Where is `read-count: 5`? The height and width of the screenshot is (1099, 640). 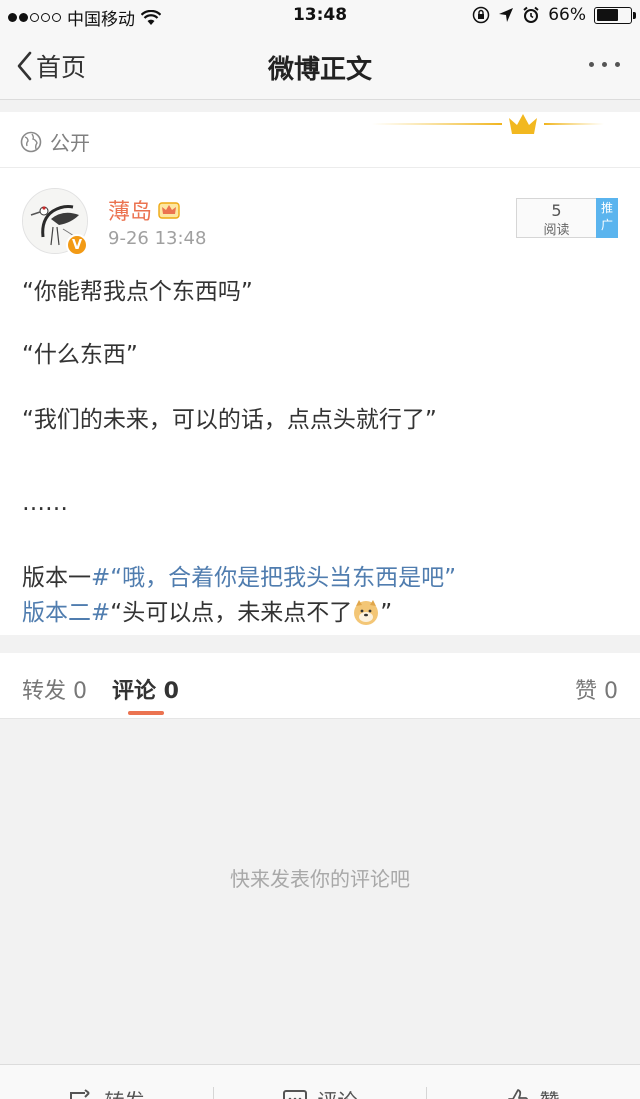
read-count: 5 is located at coordinates (556, 210).